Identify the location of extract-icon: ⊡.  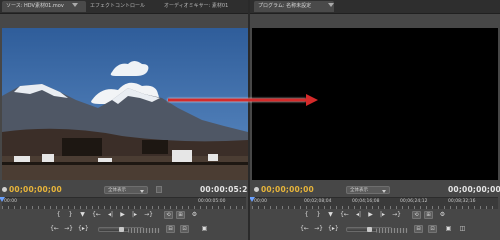
(432, 229).